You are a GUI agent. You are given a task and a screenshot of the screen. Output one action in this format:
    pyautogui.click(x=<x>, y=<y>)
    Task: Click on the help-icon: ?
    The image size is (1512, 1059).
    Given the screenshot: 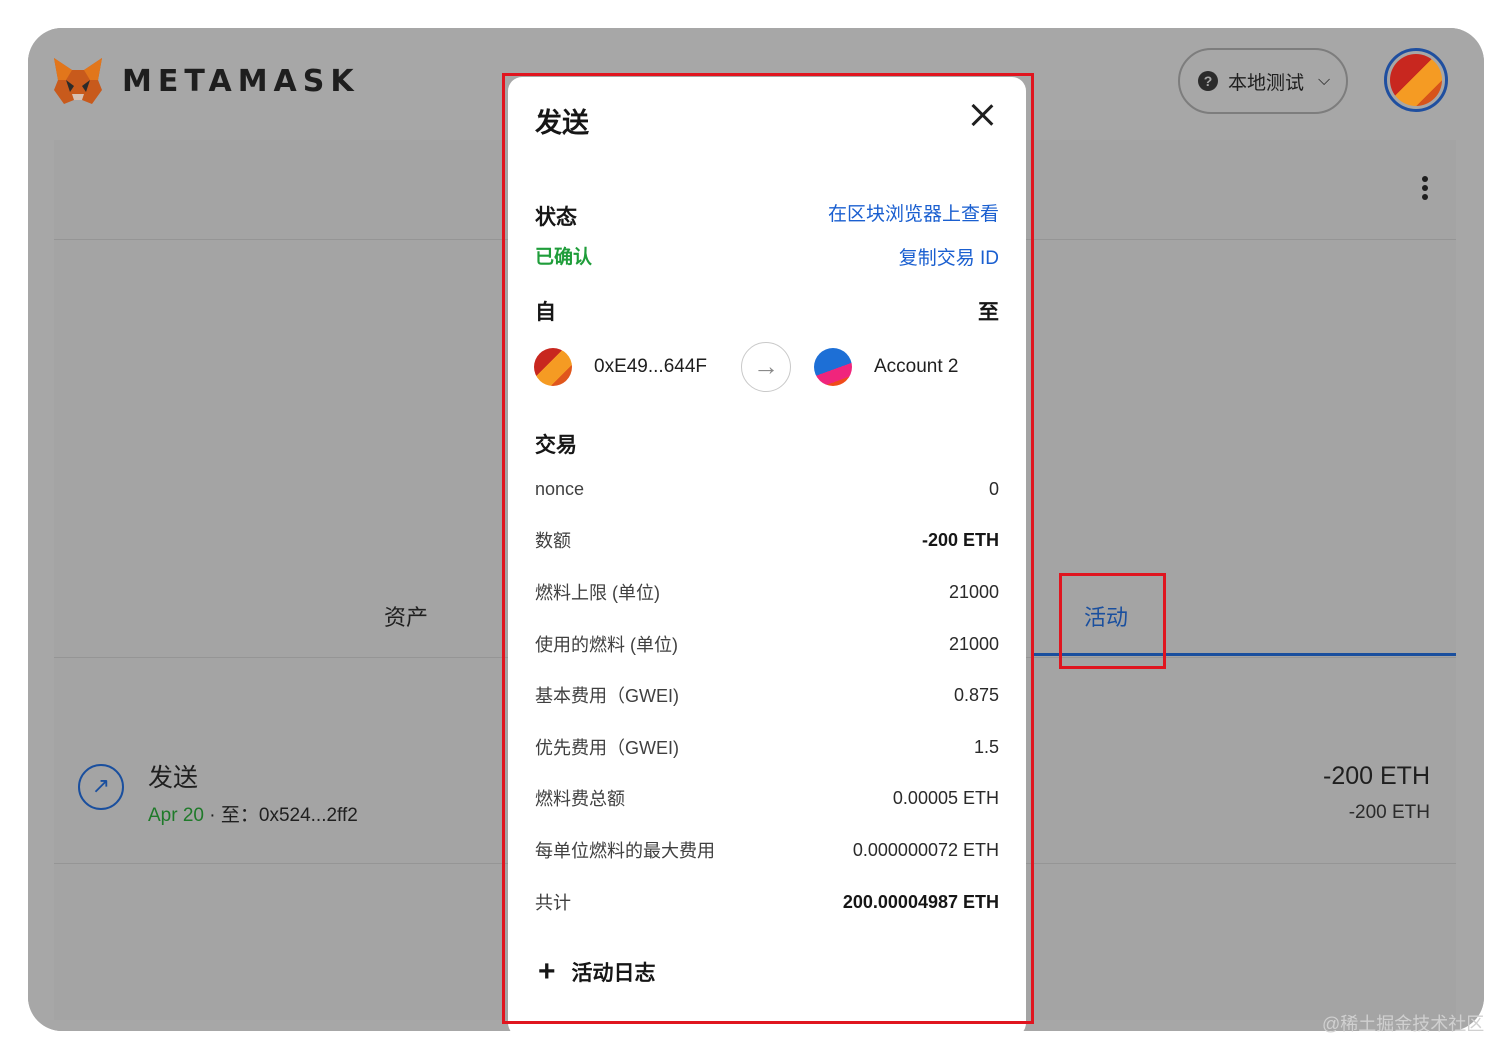 What is the action you would take?
    pyautogui.click(x=1208, y=81)
    